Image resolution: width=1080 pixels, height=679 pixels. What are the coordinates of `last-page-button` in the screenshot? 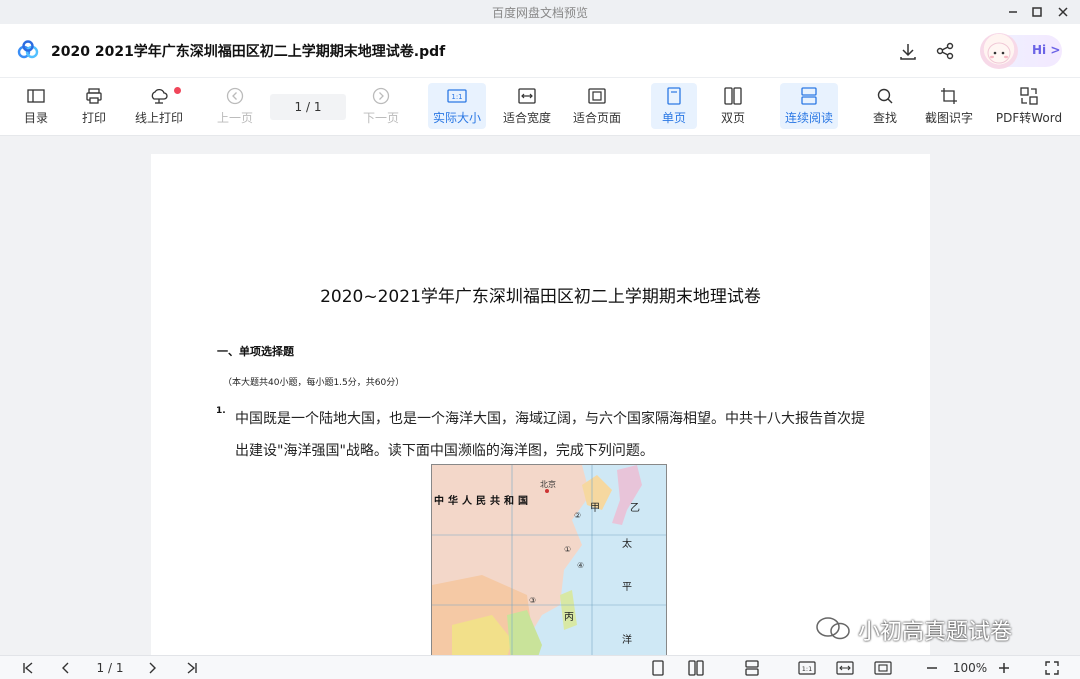 It's located at (192, 668).